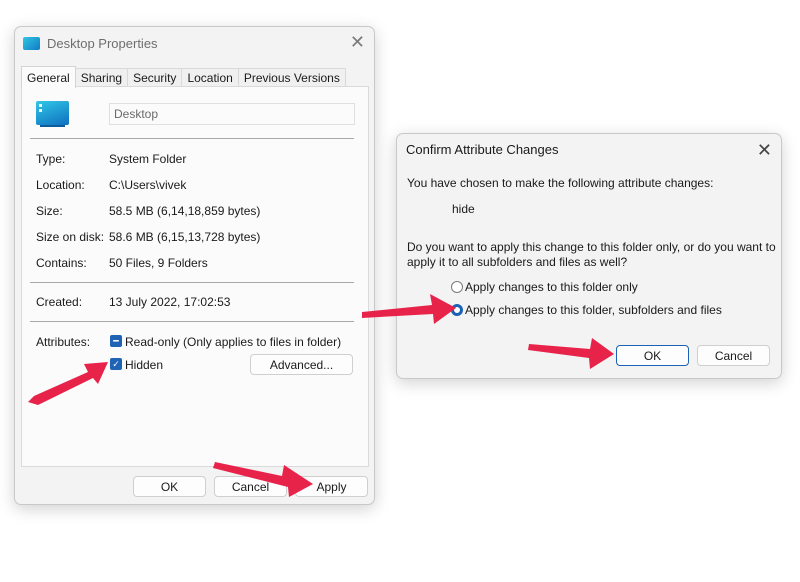 The image size is (800, 582). I want to click on tab-general: General, so click(48, 77).